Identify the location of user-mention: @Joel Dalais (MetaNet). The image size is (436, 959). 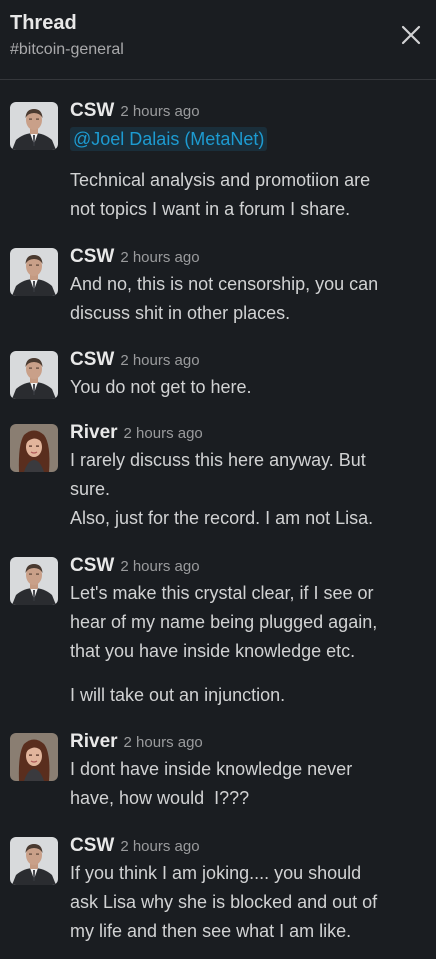
(169, 139).